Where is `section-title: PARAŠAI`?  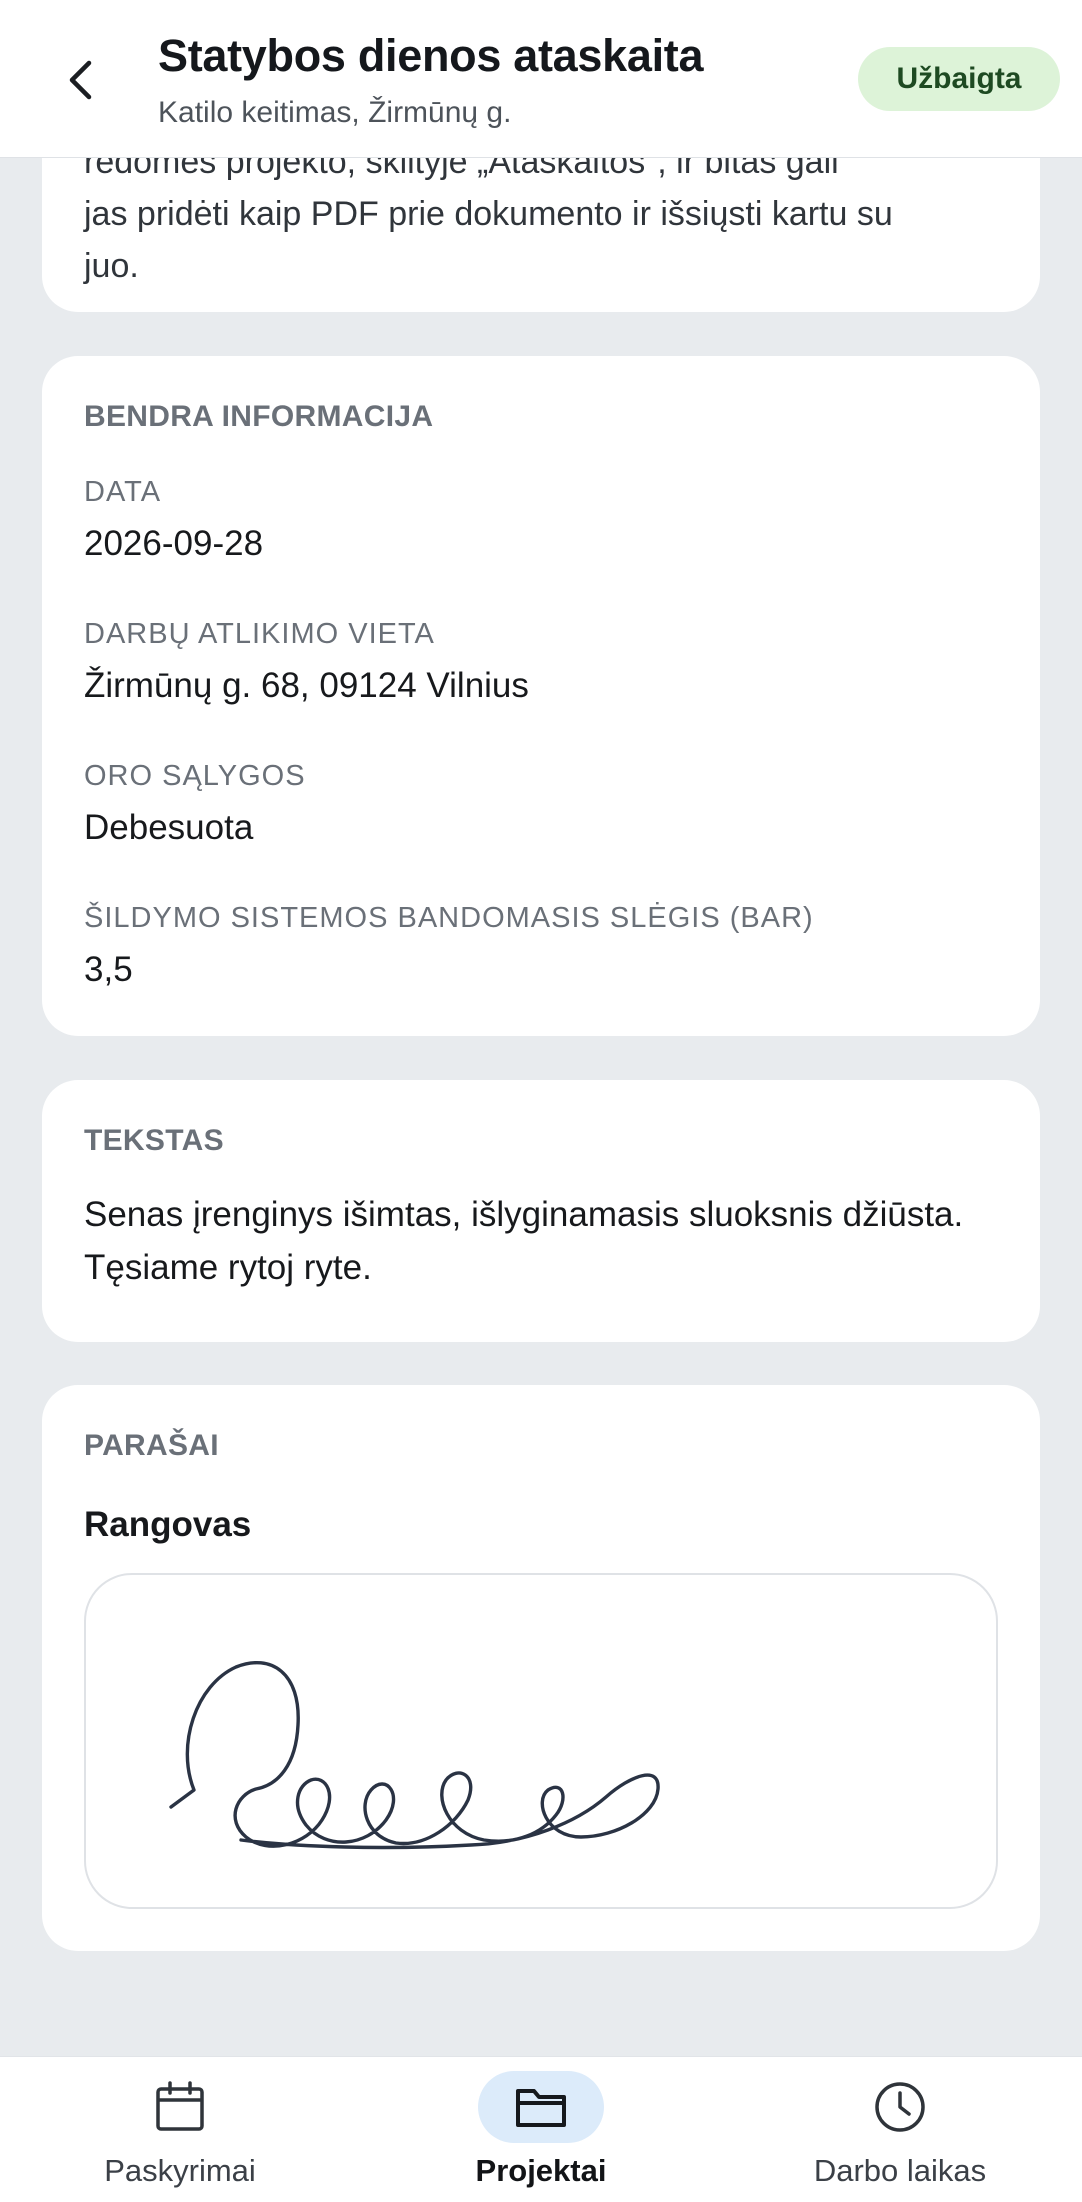
section-title: PARAŠAI is located at coordinates (151, 1445).